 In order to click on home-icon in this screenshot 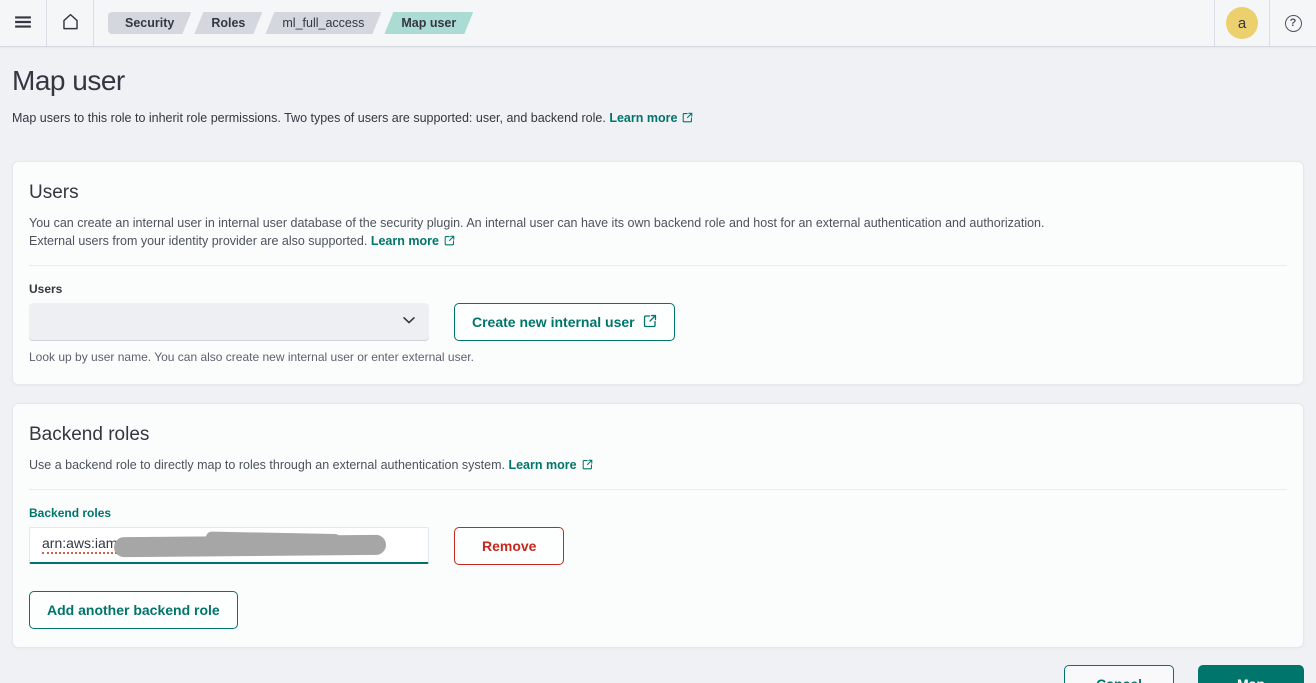, I will do `click(70, 23)`.